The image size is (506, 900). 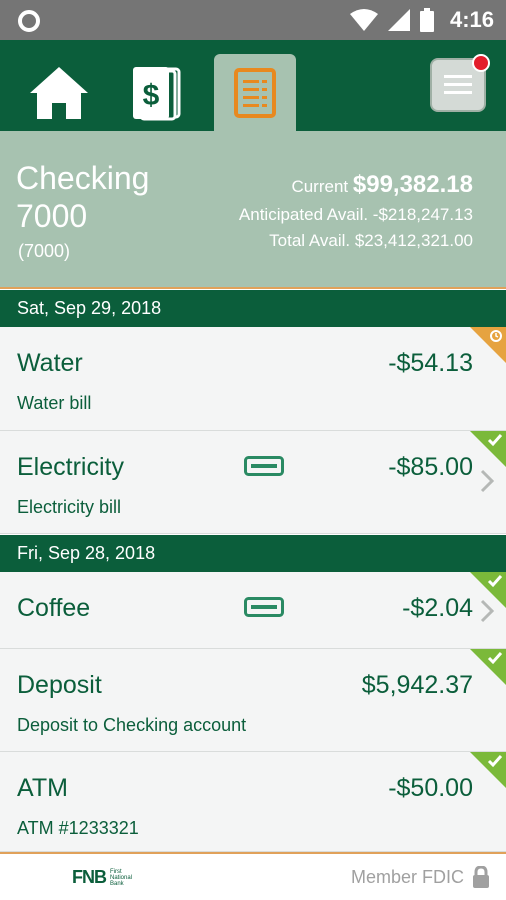 I want to click on chevron-right-icon, so click(x=487, y=481).